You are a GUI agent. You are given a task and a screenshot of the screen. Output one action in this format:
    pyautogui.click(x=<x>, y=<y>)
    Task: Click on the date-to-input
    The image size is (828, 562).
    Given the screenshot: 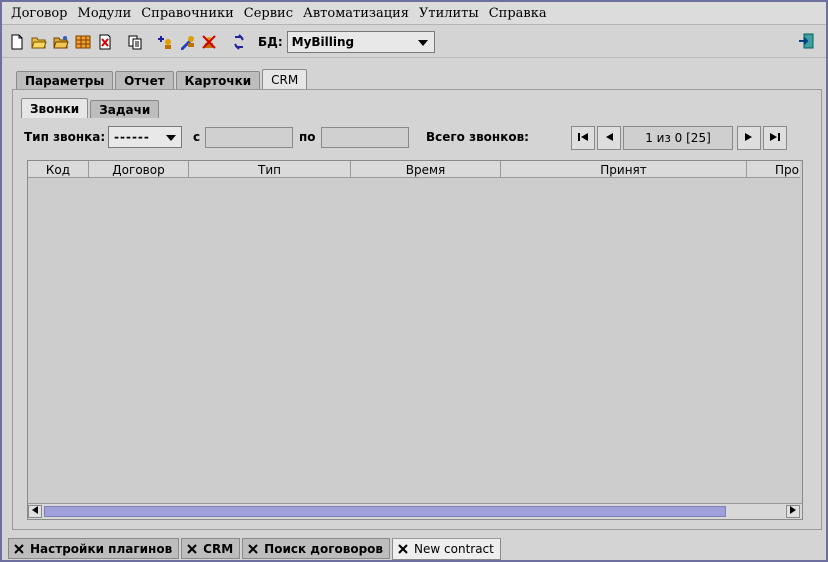 What is the action you would take?
    pyautogui.click(x=365, y=137)
    